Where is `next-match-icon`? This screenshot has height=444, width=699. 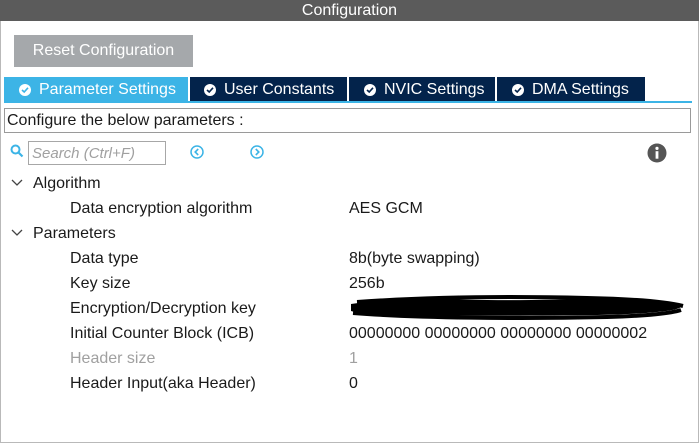 next-match-icon is located at coordinates (257, 152).